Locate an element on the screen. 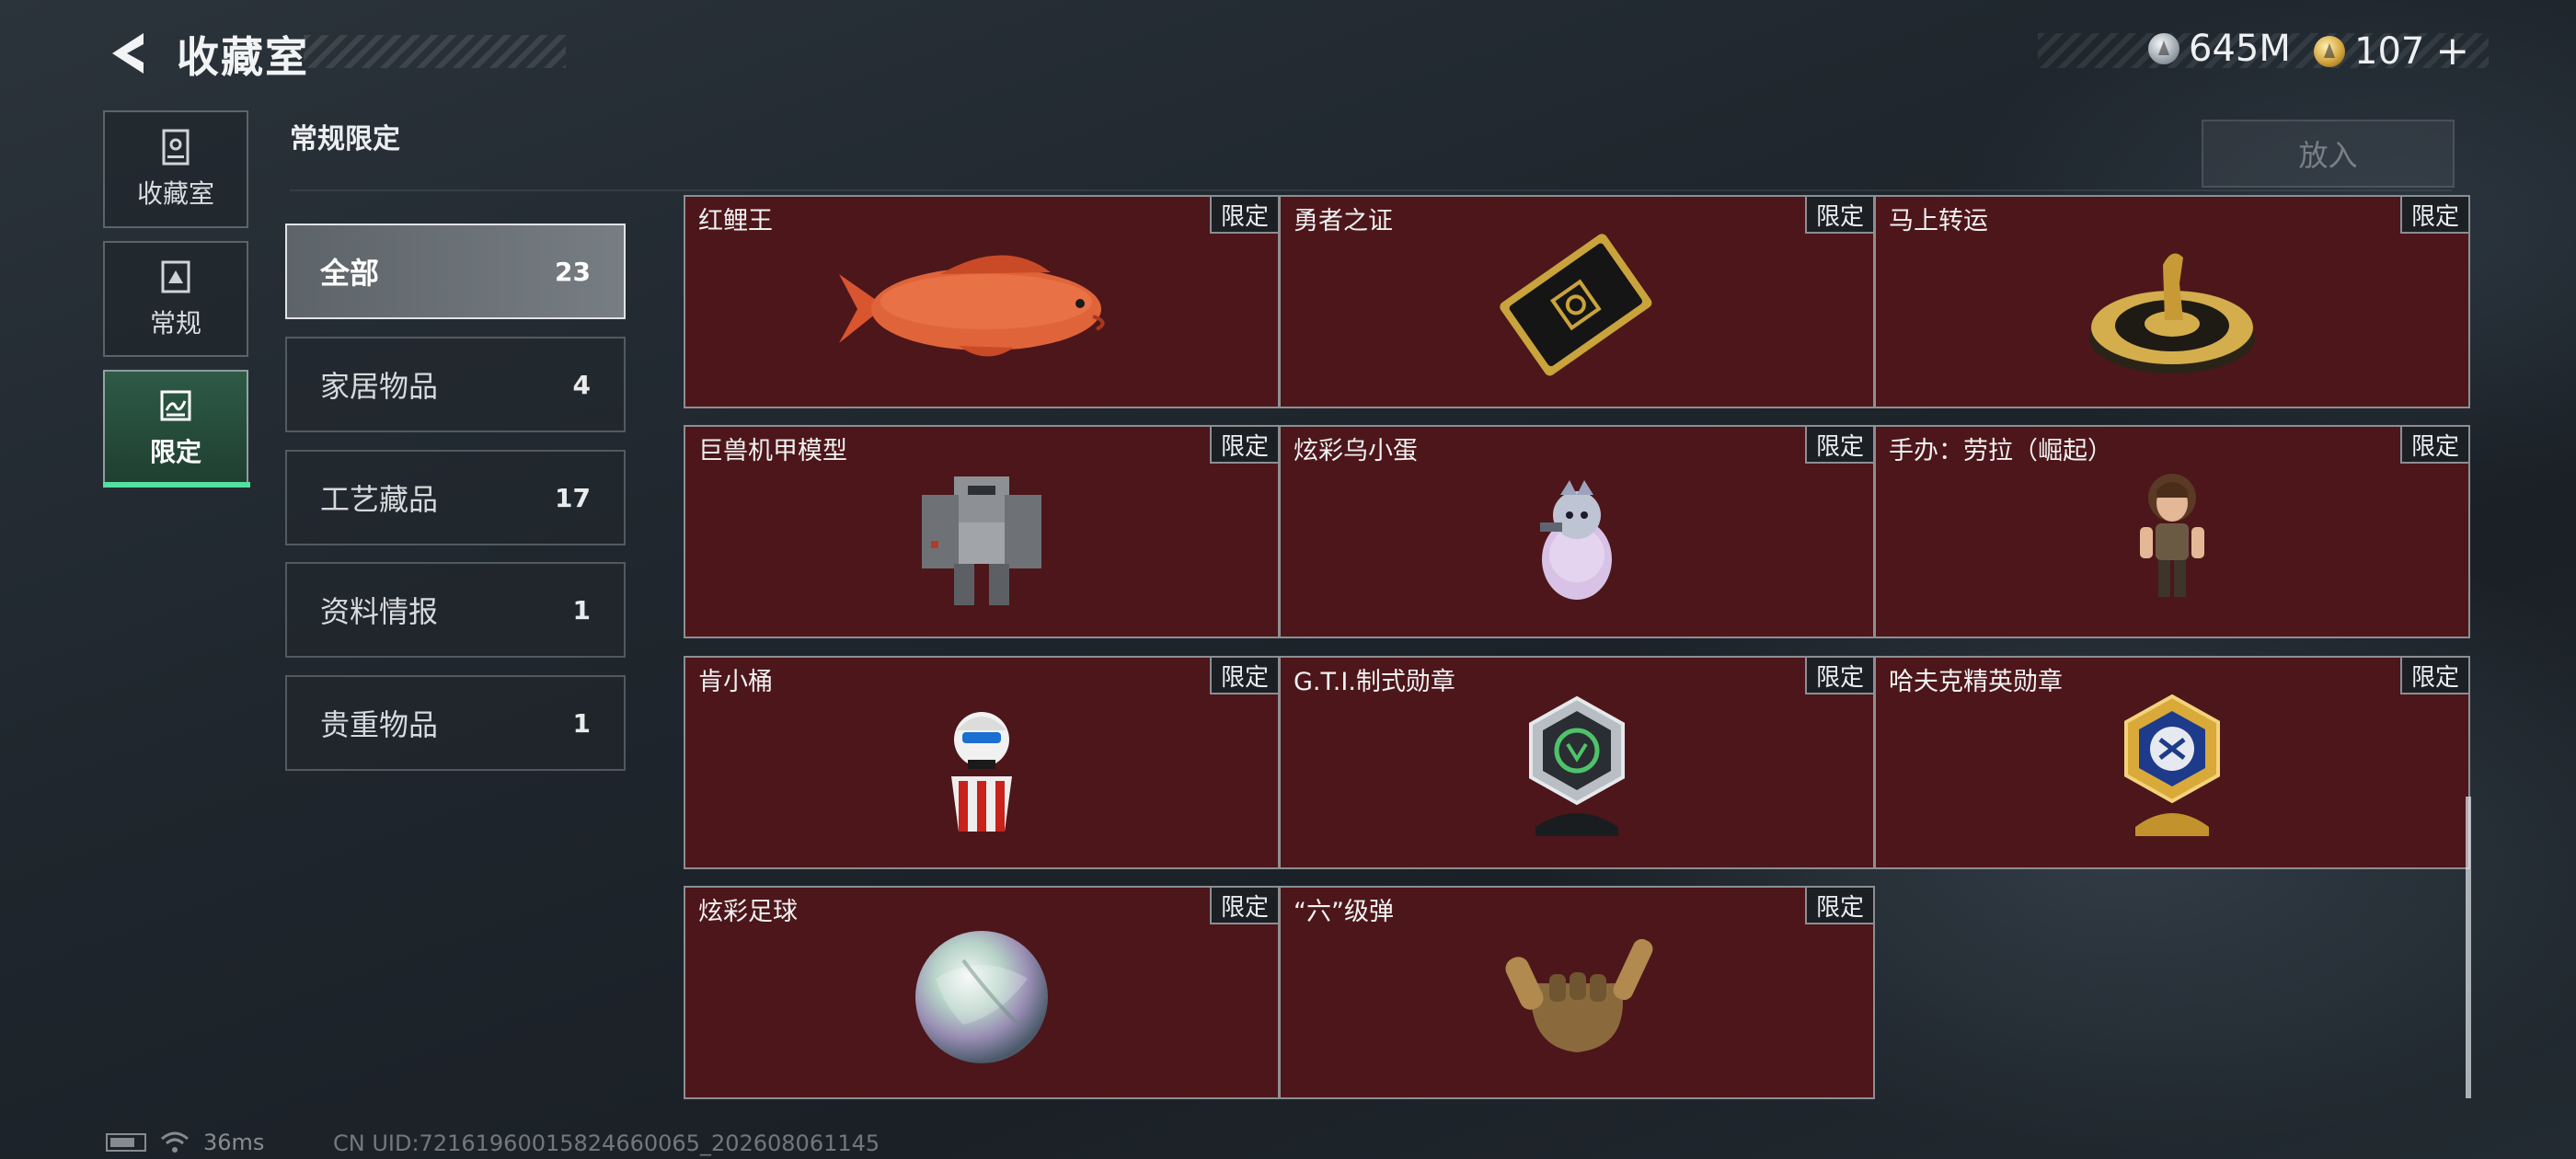  nav-tab-label: 常规 is located at coordinates (175, 323).